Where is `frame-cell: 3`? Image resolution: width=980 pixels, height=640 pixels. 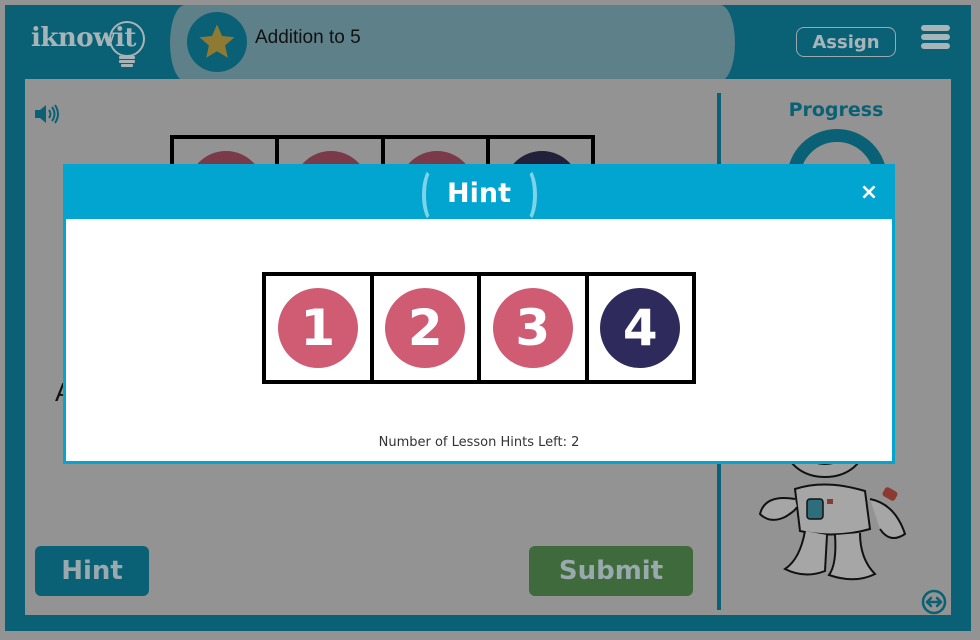
frame-cell: 3 is located at coordinates (535, 328).